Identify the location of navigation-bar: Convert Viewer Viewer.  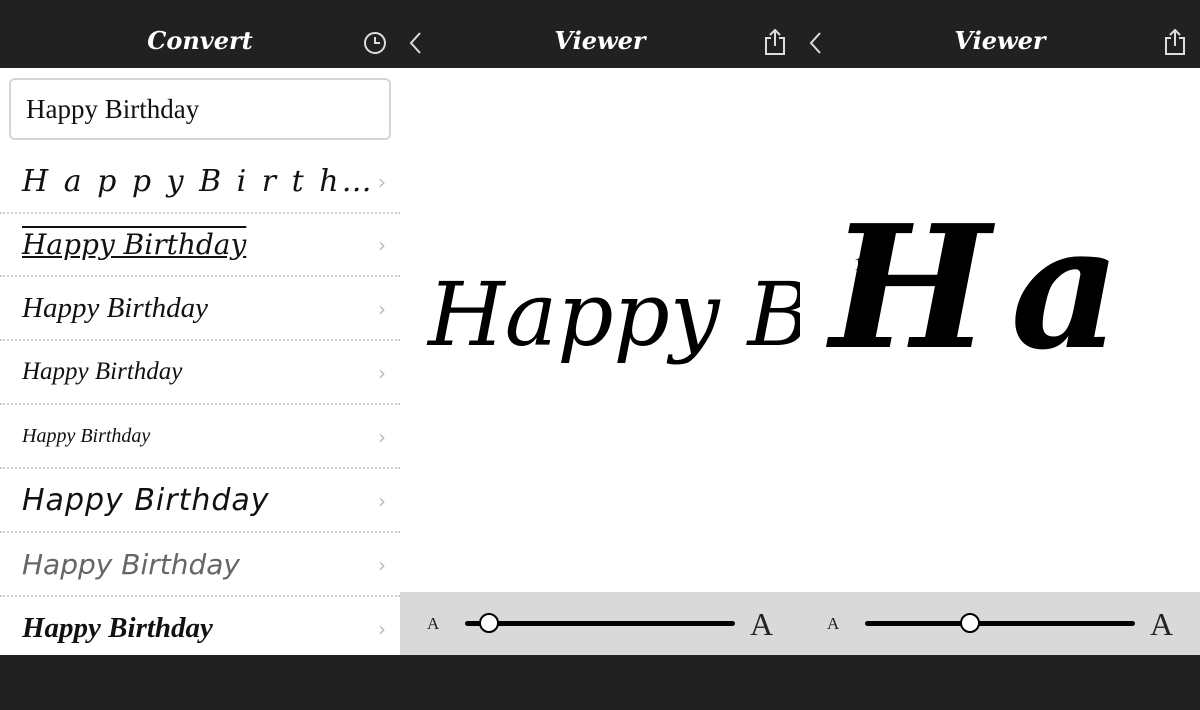
(600, 34).